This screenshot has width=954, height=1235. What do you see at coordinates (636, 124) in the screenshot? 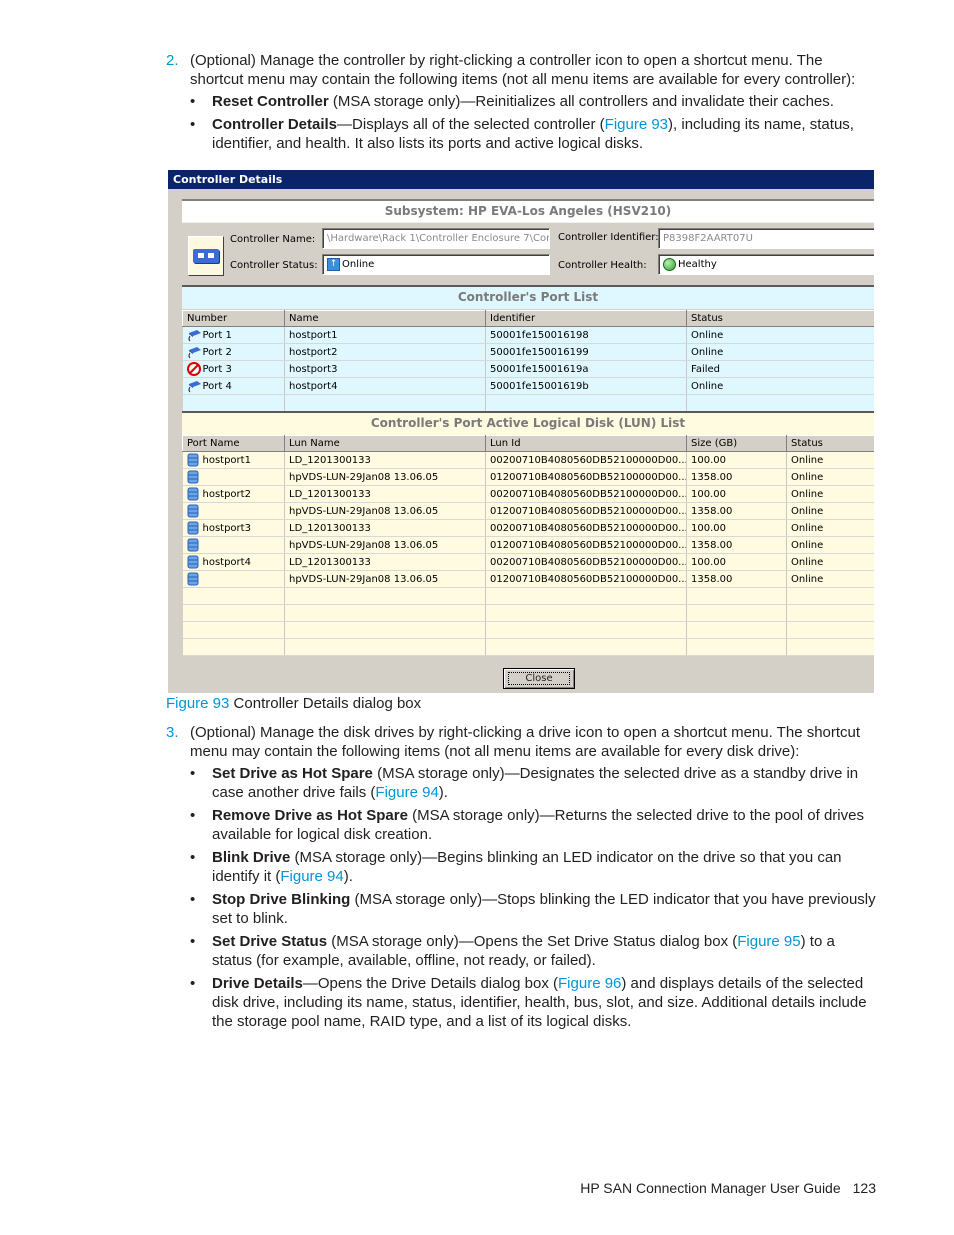
I see `figure-link: Figure 93` at bounding box center [636, 124].